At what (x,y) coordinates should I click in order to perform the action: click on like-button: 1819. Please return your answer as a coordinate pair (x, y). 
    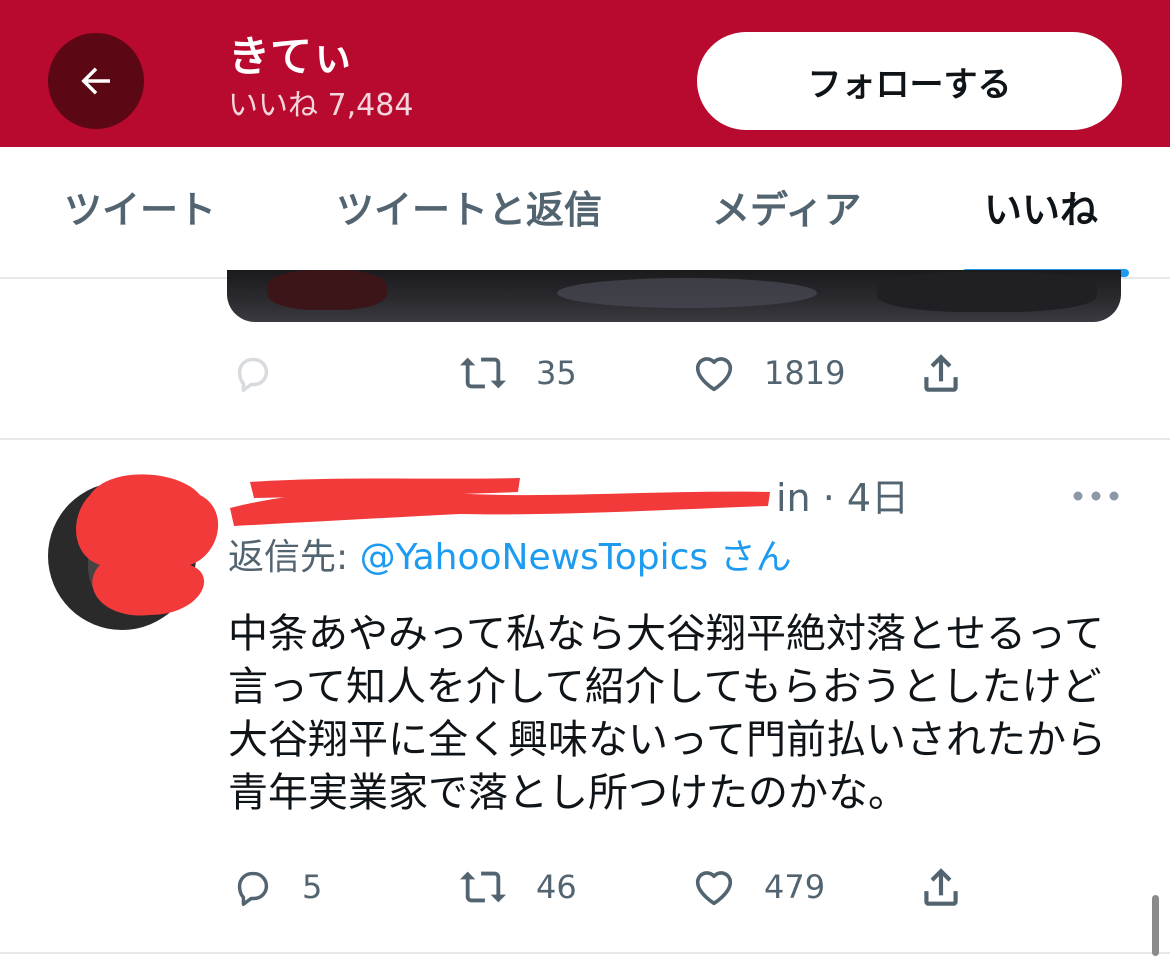
    Looking at the image, I should click on (767, 373).